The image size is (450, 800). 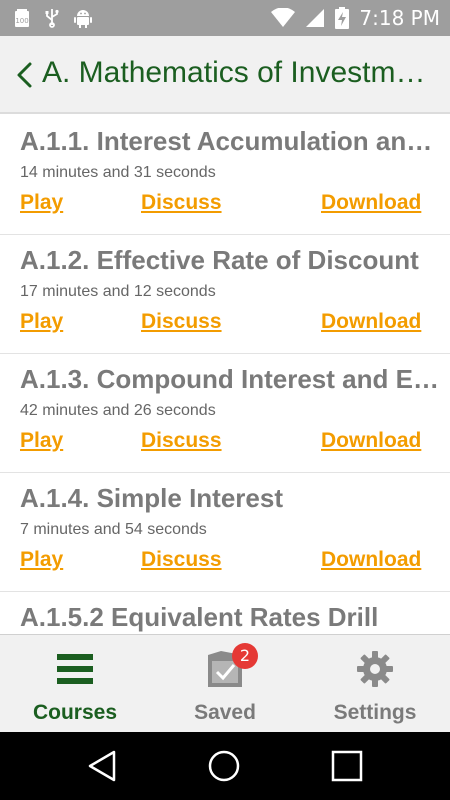 What do you see at coordinates (83, 19) in the screenshot?
I see `android-icon` at bounding box center [83, 19].